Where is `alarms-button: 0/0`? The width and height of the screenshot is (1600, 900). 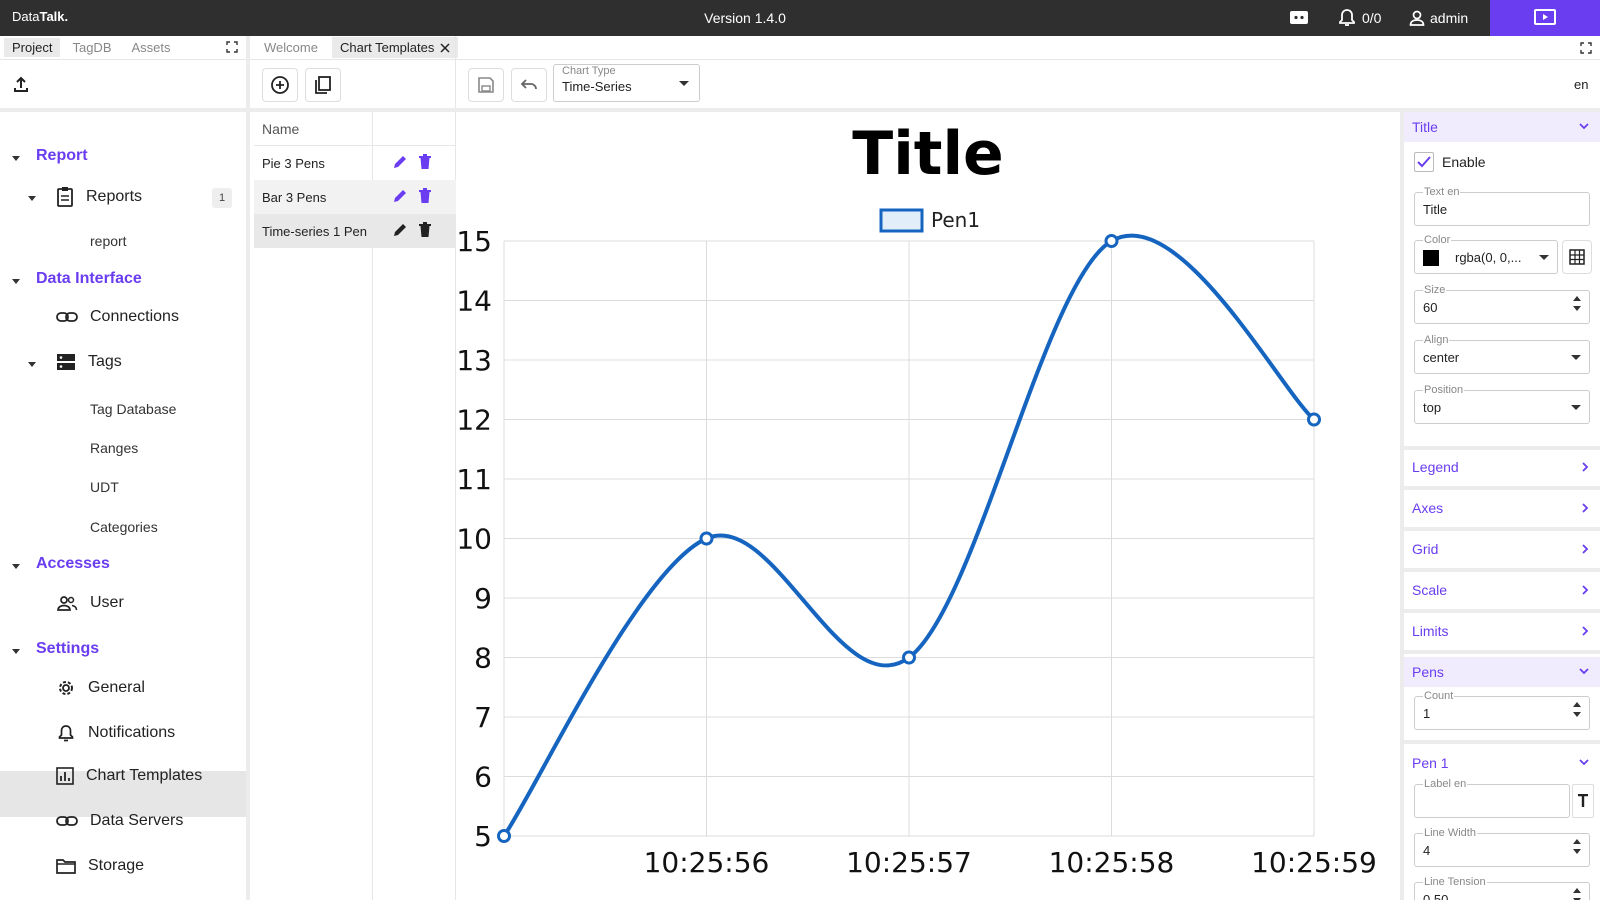 alarms-button: 0/0 is located at coordinates (1358, 18).